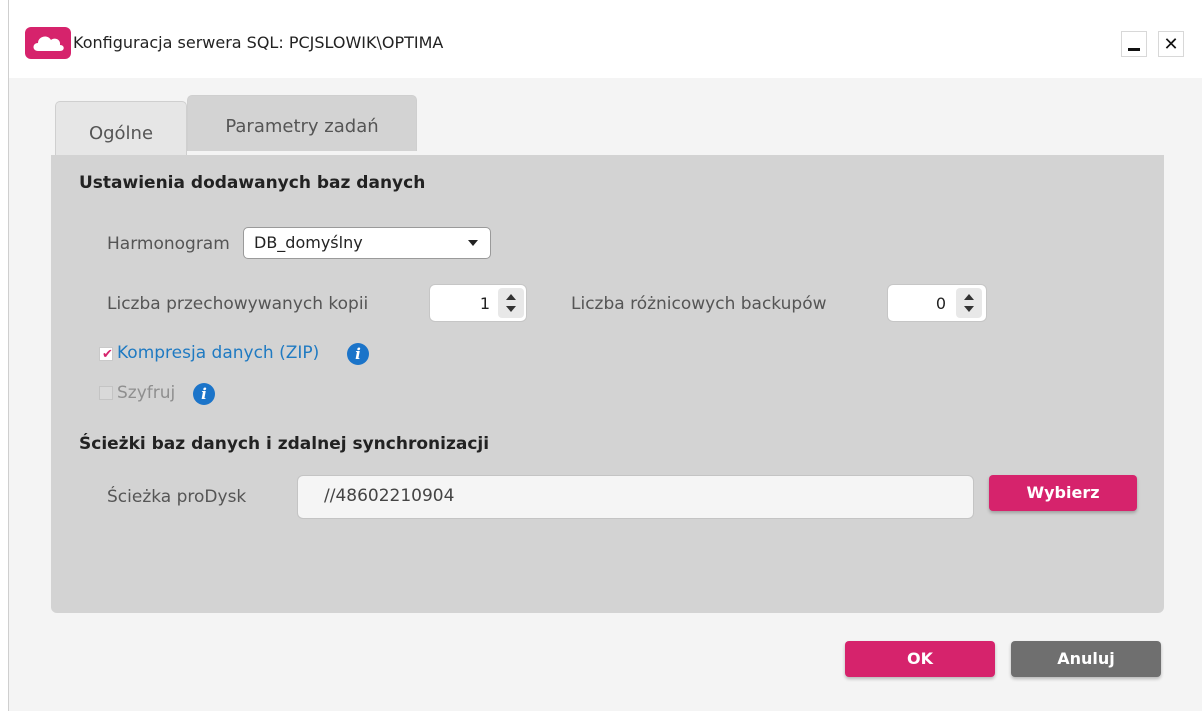 This screenshot has width=1202, height=711. Describe the element at coordinates (473, 243) in the screenshot. I see `chevron-down-icon` at that location.